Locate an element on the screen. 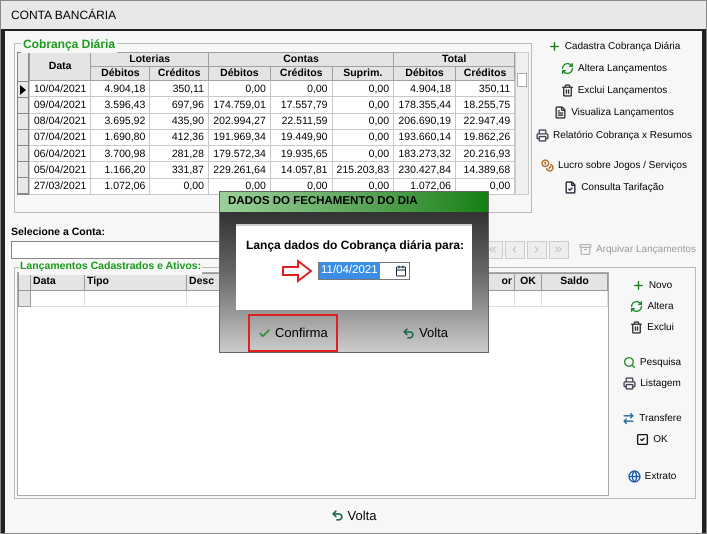  table-cell: 19.449,90 is located at coordinates (301, 137).